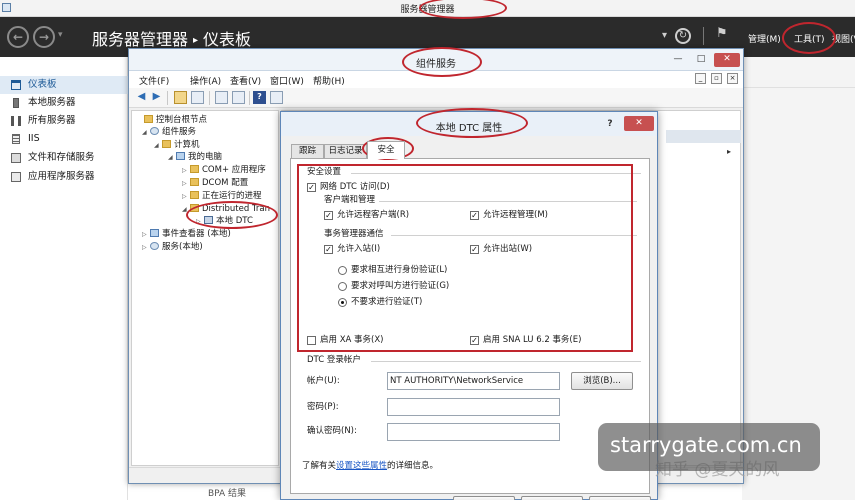 This screenshot has height=500, width=855. I want to click on tree-node-event-viewer: ▷ 事件查看器 (本地), so click(186, 234).